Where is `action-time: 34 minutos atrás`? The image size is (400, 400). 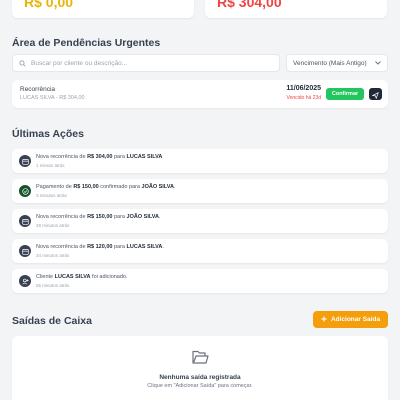
action-time: 34 minutos atrás is located at coordinates (53, 255).